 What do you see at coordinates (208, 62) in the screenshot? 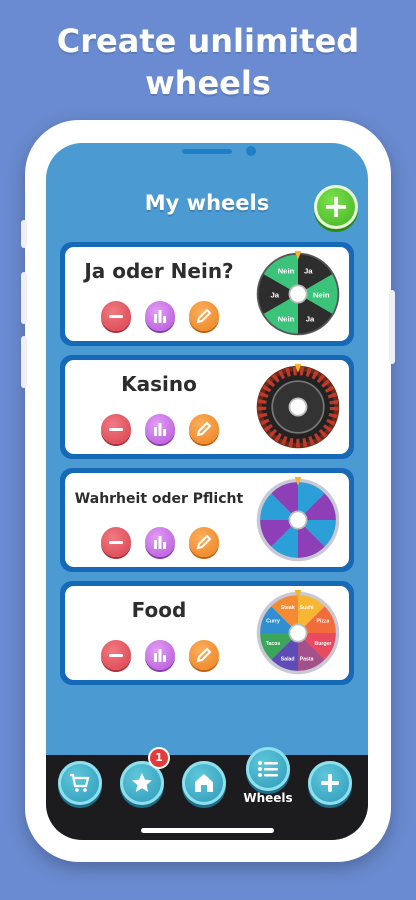
I see `headline: Create unlimited wheels` at bounding box center [208, 62].